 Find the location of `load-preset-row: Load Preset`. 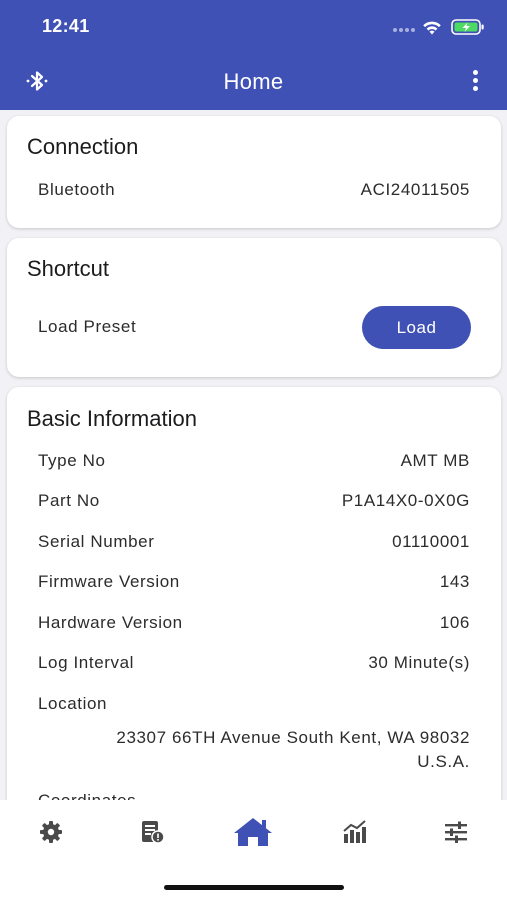

load-preset-row: Load Preset is located at coordinates (138, 327).